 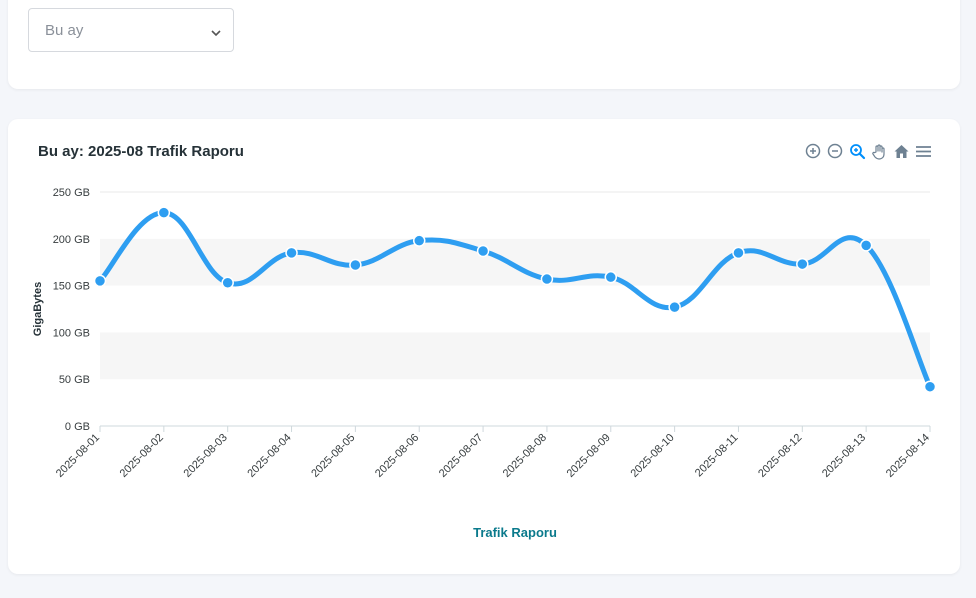 What do you see at coordinates (868, 151) in the screenshot?
I see `chart-toolbar` at bounding box center [868, 151].